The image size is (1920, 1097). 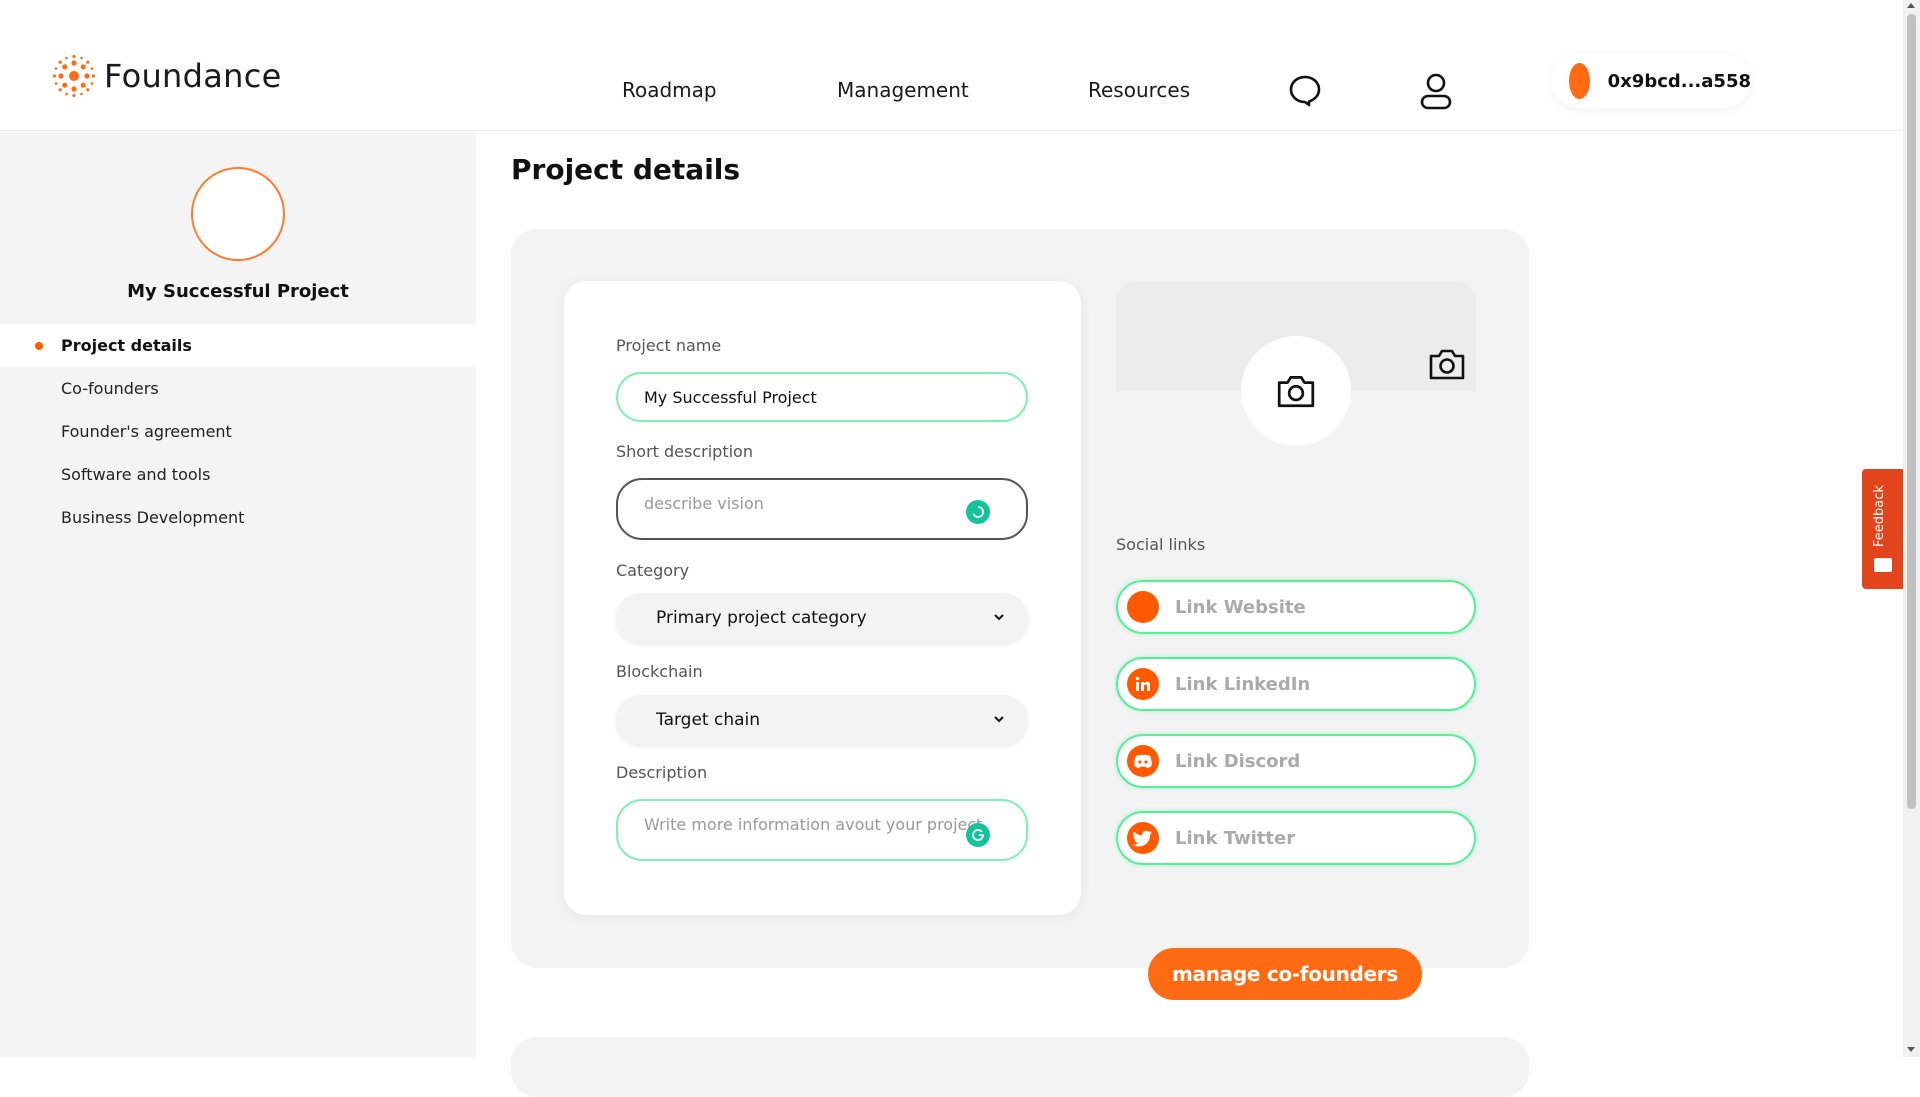 I want to click on page-scrollbar, so click(x=1911, y=528).